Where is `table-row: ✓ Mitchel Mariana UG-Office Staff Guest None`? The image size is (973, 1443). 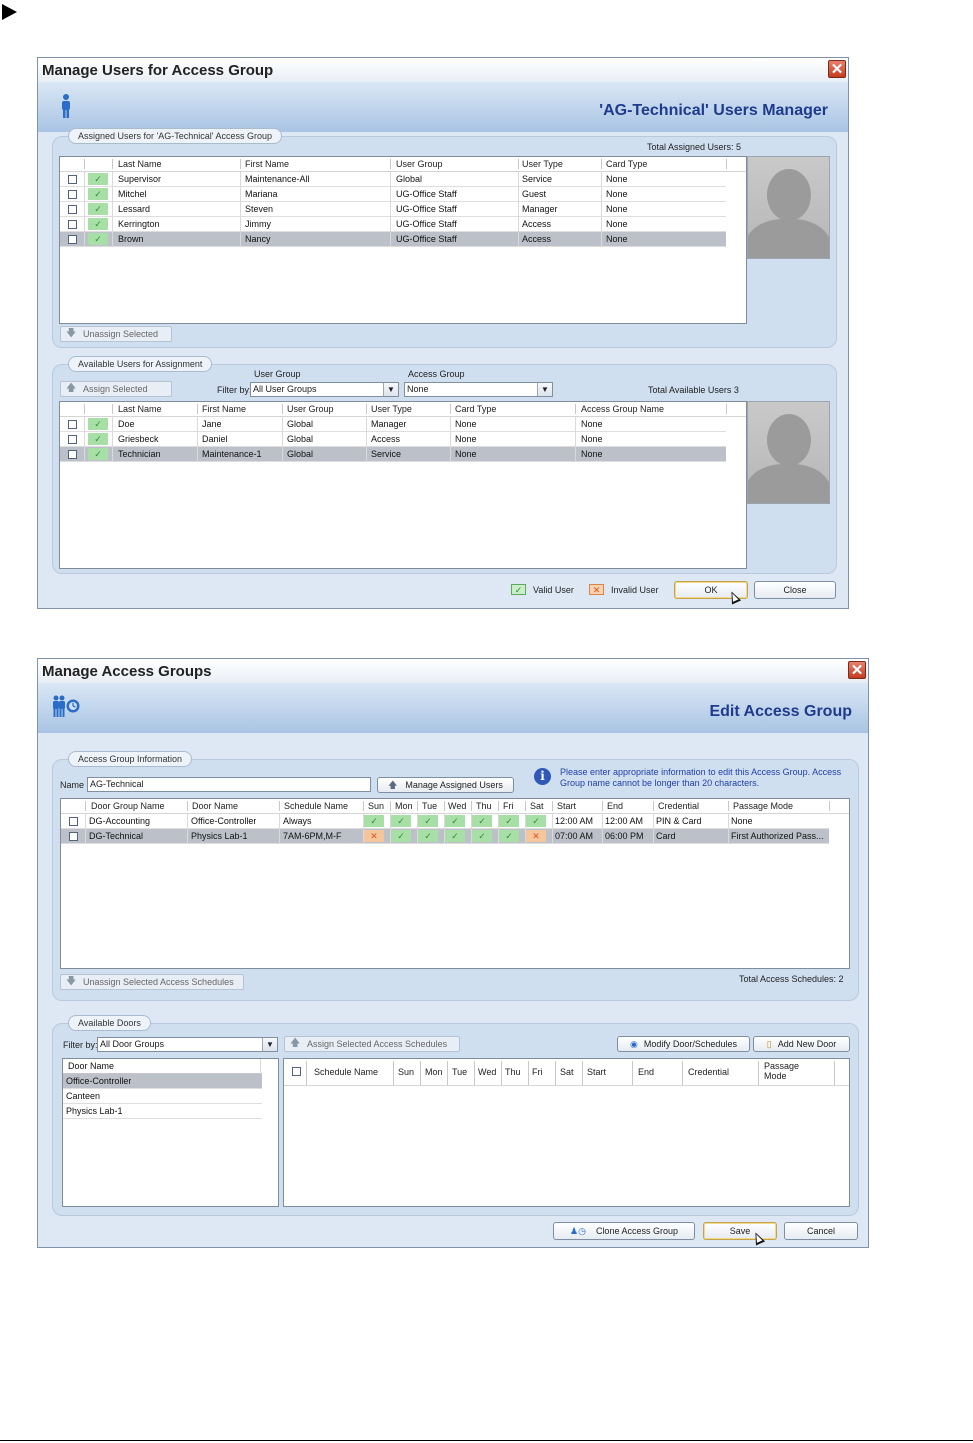 table-row: ✓ Mitchel Mariana UG-Office Staff Guest None is located at coordinates (393, 194).